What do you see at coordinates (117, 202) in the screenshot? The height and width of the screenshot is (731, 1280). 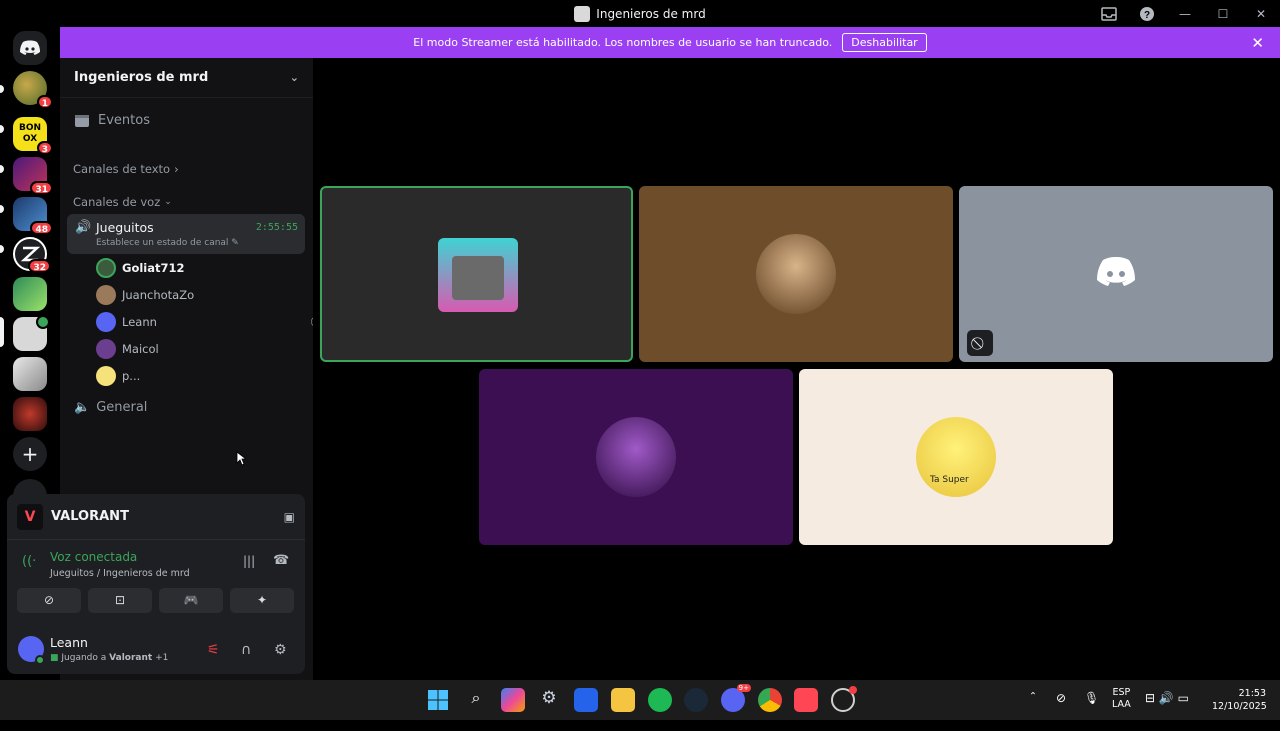 I see `category-label: Canales de voz` at bounding box center [117, 202].